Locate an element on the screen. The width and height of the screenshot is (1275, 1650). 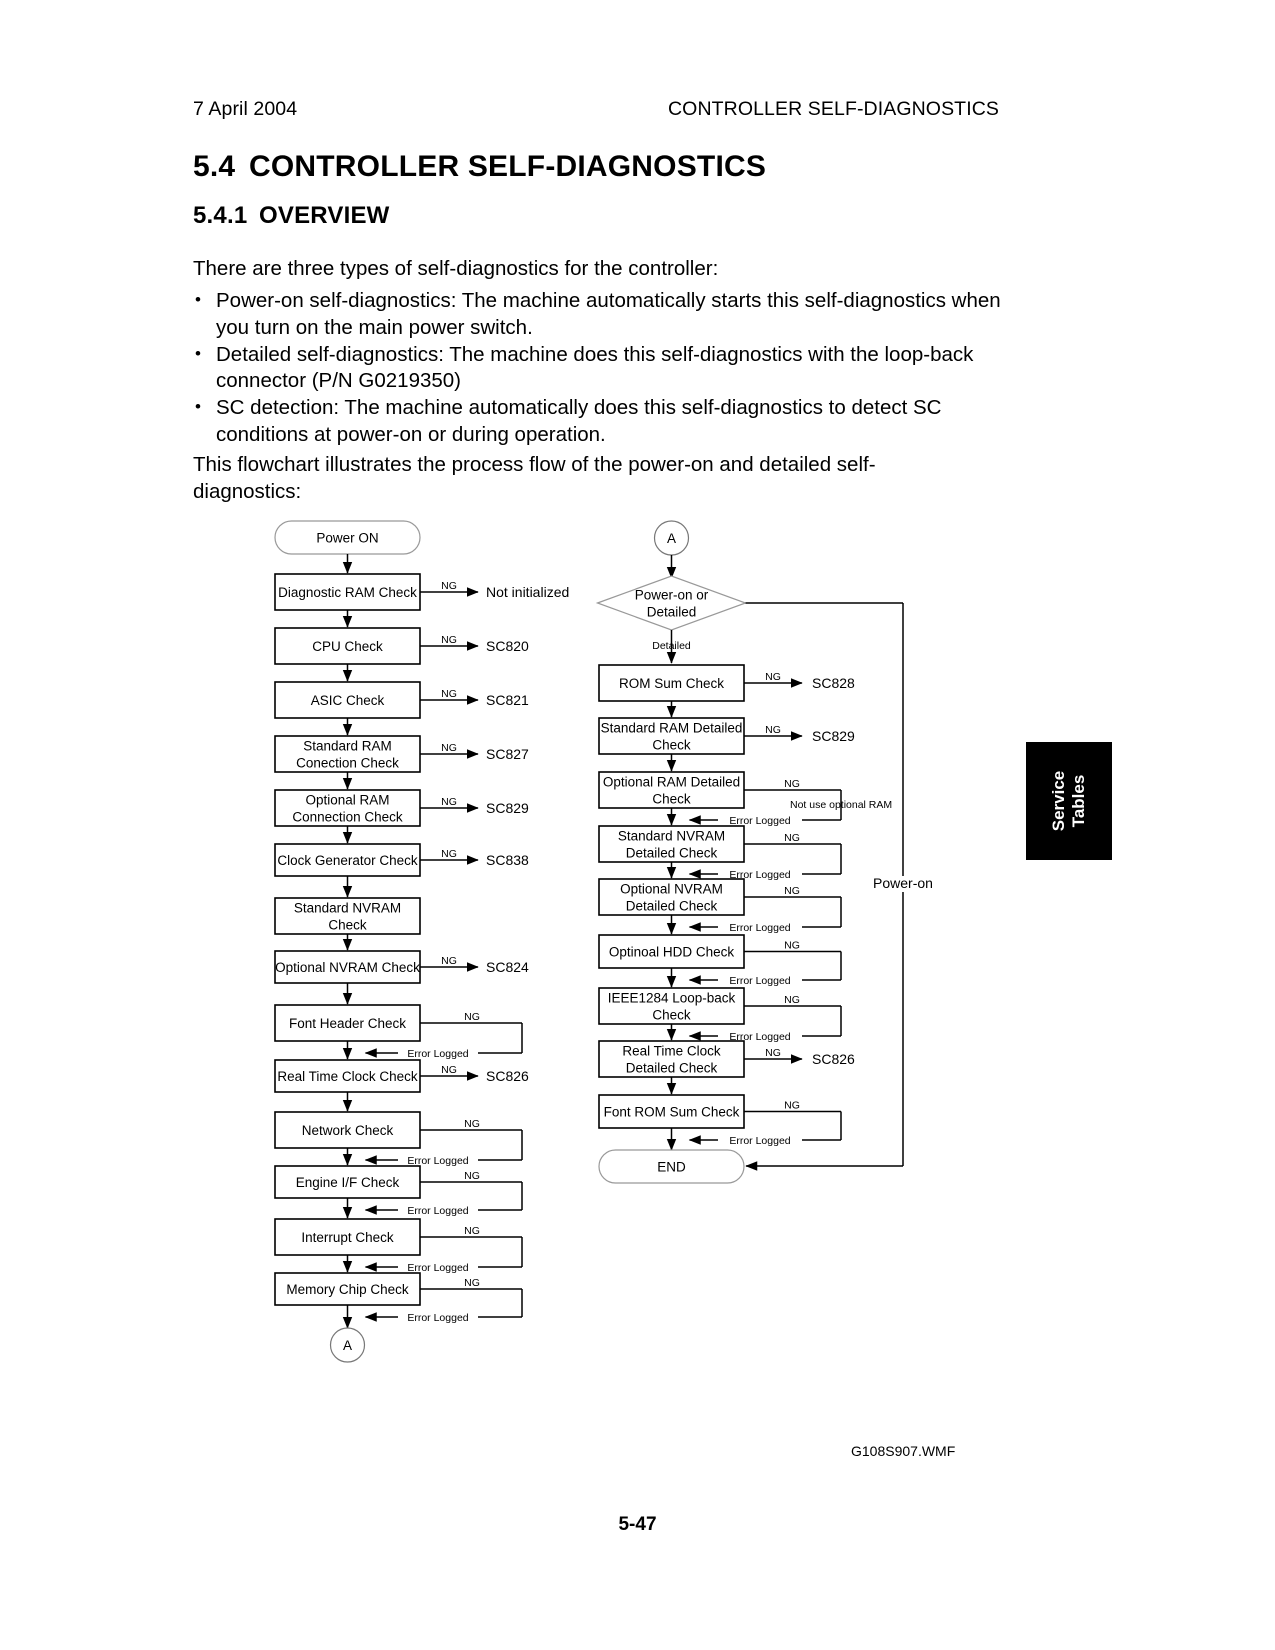
svg-text: Conection Check is located at coordinates (347, 763).